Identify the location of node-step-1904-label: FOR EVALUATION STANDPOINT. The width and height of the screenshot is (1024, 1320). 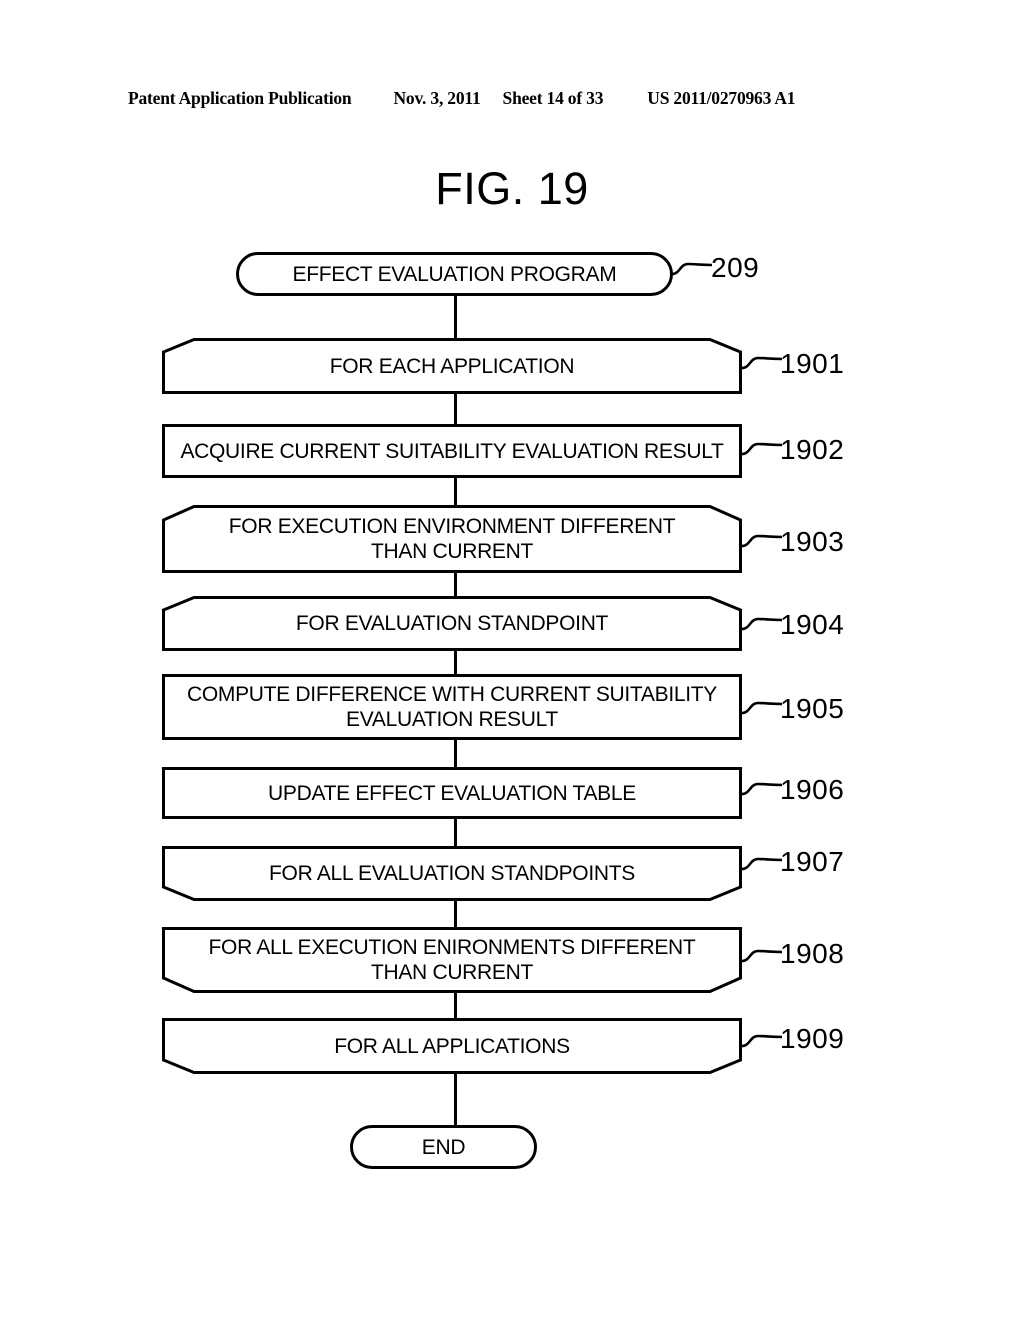
(452, 623).